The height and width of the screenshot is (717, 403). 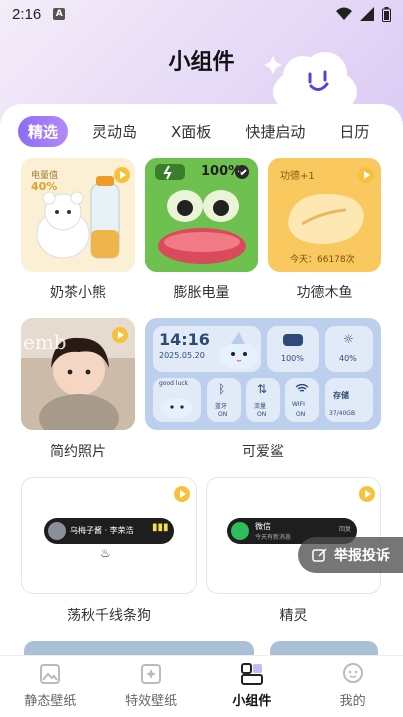 What do you see at coordinates (43, 131) in the screenshot?
I see `tab-featured: 精选` at bounding box center [43, 131].